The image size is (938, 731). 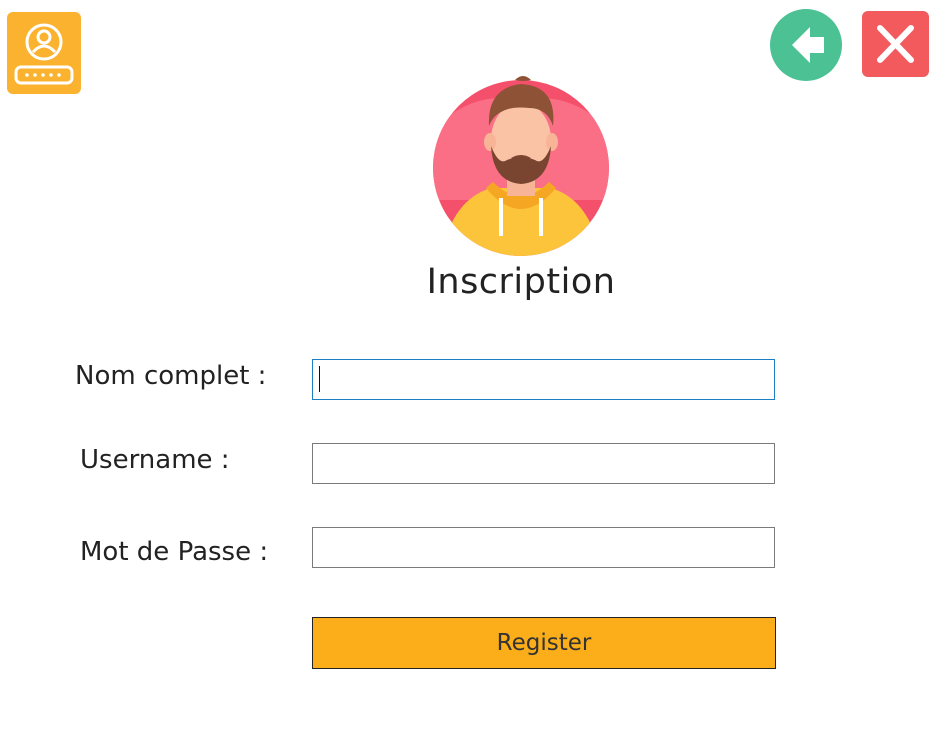 What do you see at coordinates (543, 463) in the screenshot?
I see `username-input` at bounding box center [543, 463].